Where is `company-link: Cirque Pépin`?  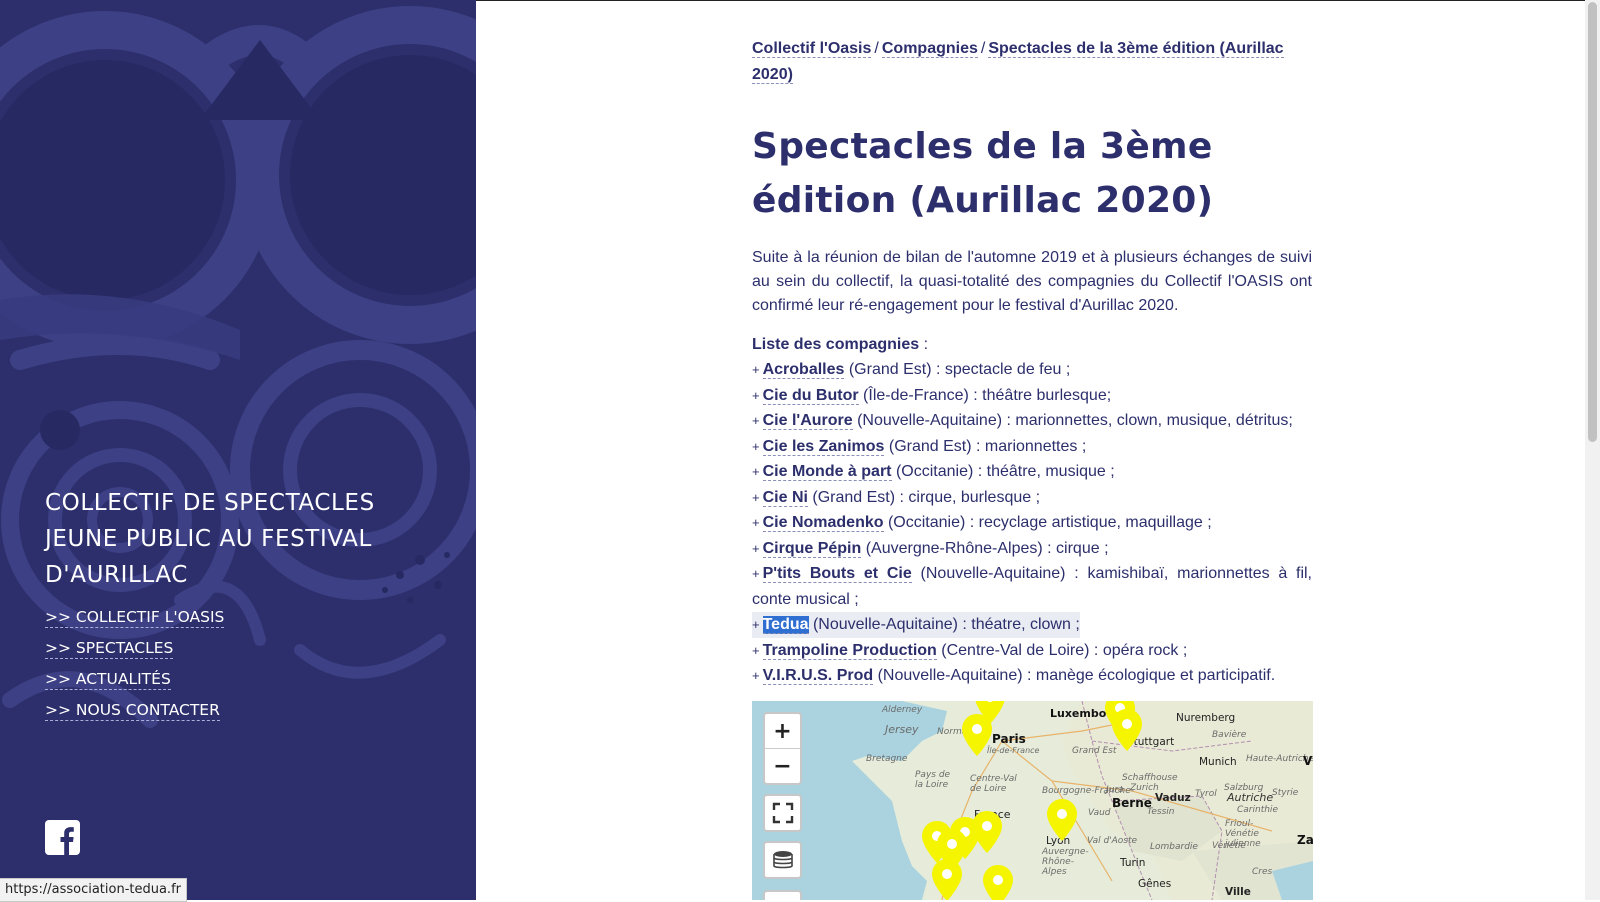
company-link: Cirque Pépin is located at coordinates (812, 548).